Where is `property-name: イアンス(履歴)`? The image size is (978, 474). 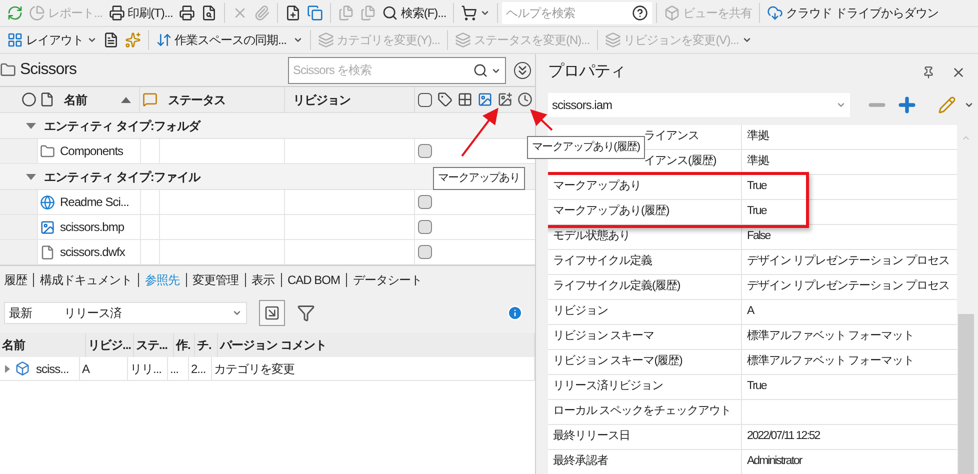 property-name: イアンス(履歴) is located at coordinates (680, 162).